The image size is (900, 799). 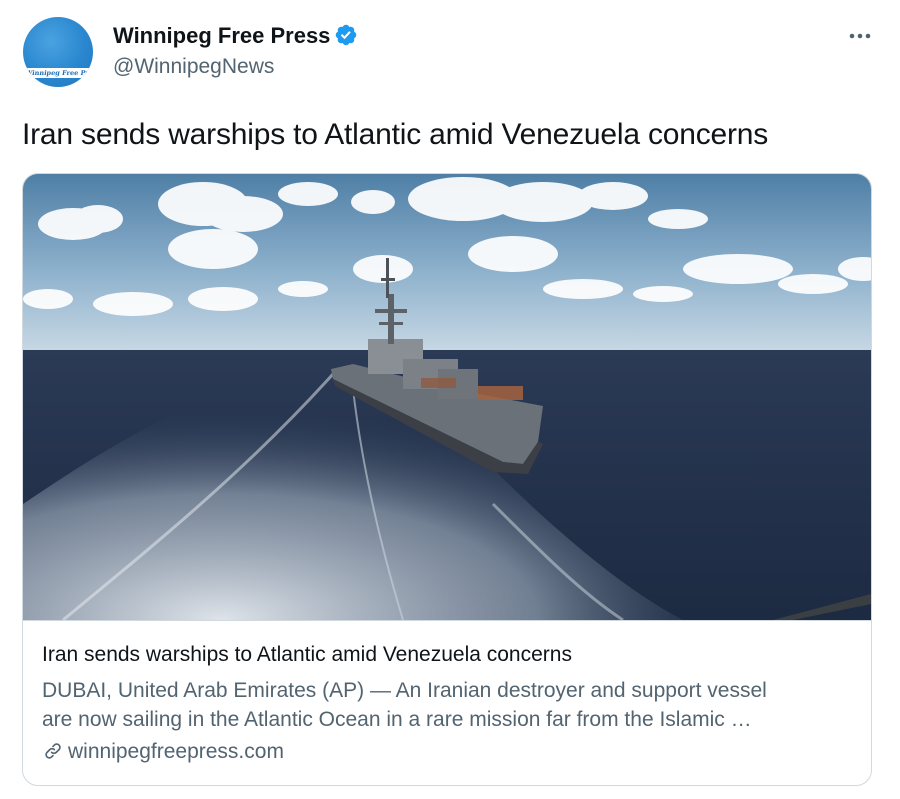 What do you see at coordinates (58, 73) in the screenshot?
I see `avatar-logo-text: Winnipeg Free Press` at bounding box center [58, 73].